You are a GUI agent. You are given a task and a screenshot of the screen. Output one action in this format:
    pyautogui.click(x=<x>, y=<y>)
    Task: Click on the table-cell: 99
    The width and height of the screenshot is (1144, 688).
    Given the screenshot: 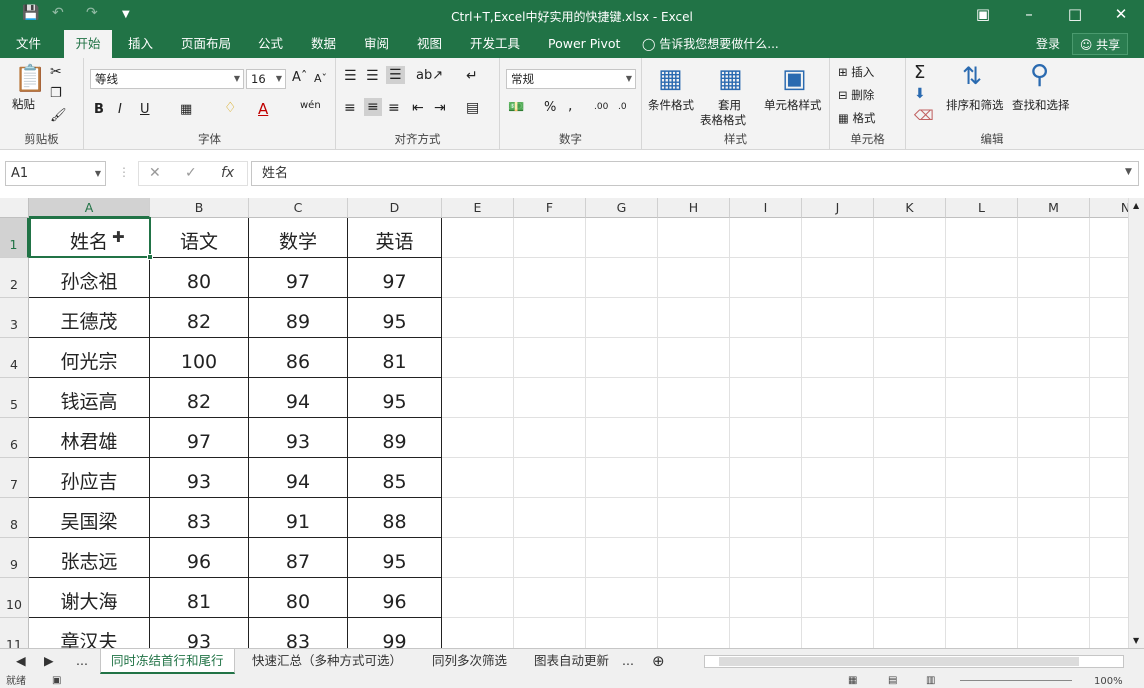 What is the action you would take?
    pyautogui.click(x=395, y=633)
    